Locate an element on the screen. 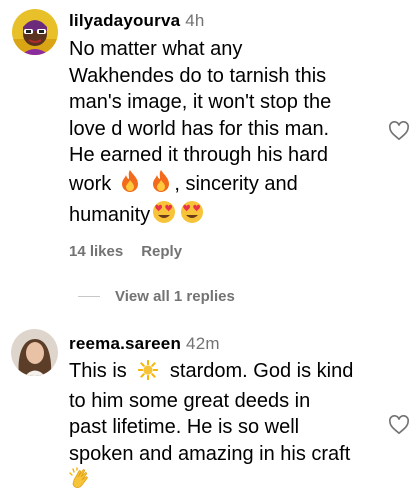  view-replies-link: View all 1 replies is located at coordinates (156, 296).